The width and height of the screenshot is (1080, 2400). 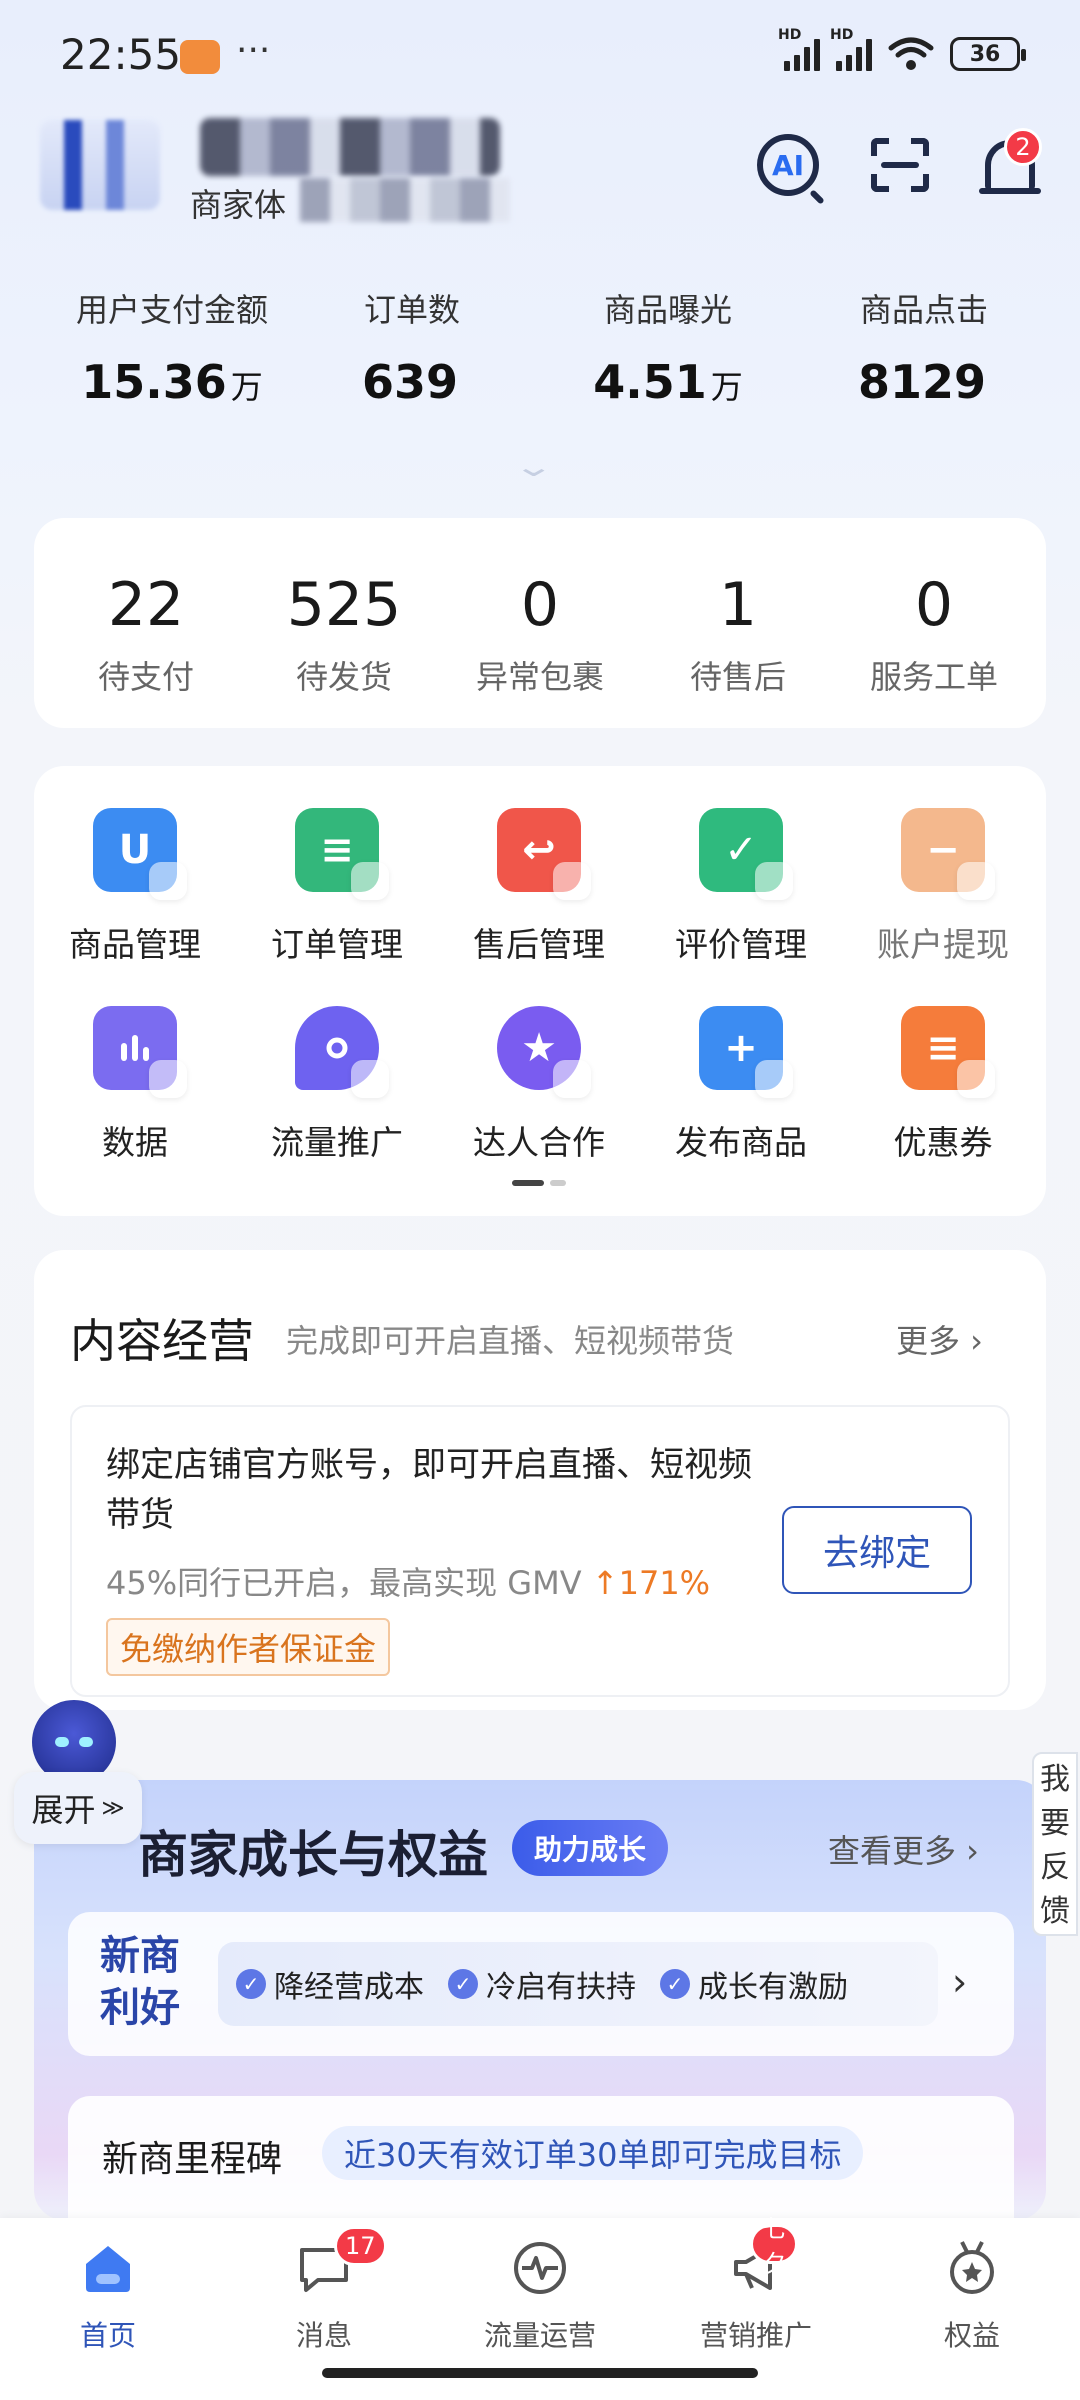 What do you see at coordinates (337, 944) in the screenshot?
I see `tool-label: 订单管理` at bounding box center [337, 944].